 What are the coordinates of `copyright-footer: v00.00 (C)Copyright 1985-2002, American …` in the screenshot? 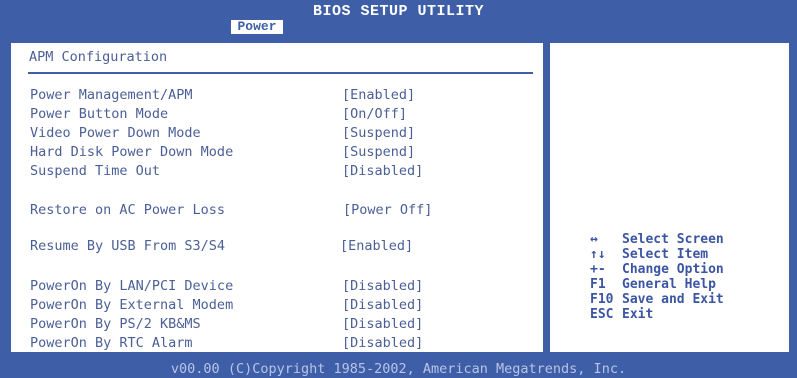 It's located at (398, 369).